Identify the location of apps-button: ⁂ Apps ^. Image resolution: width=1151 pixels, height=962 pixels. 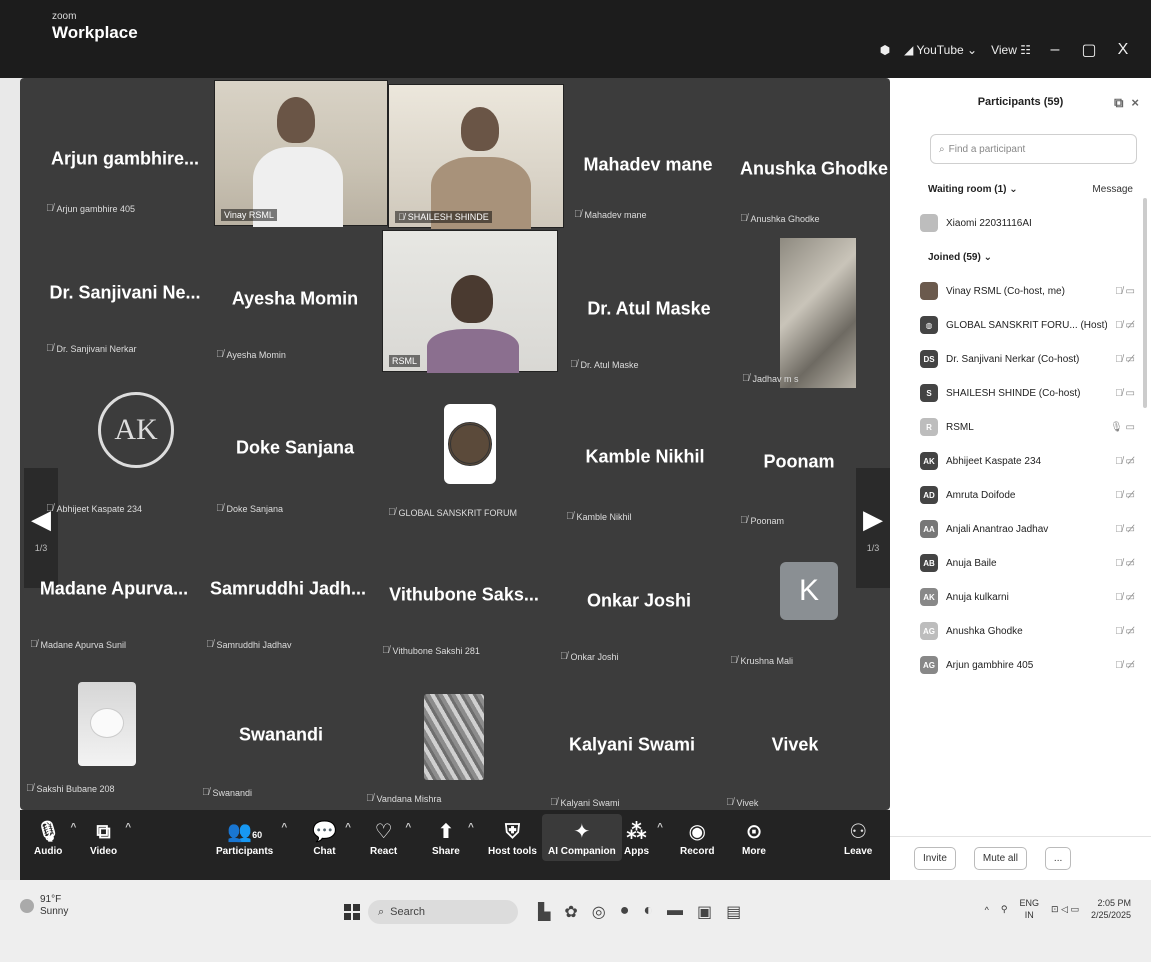
(643, 837).